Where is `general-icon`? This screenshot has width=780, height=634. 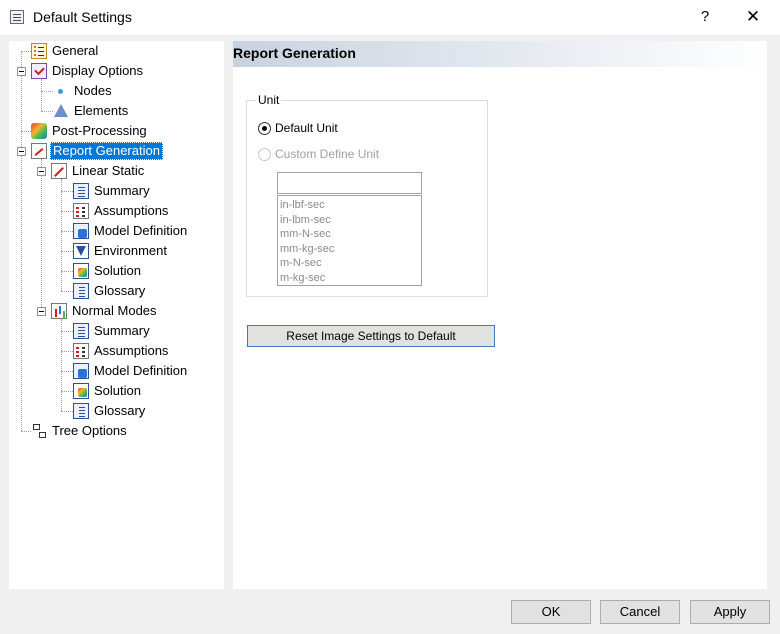 general-icon is located at coordinates (39, 51).